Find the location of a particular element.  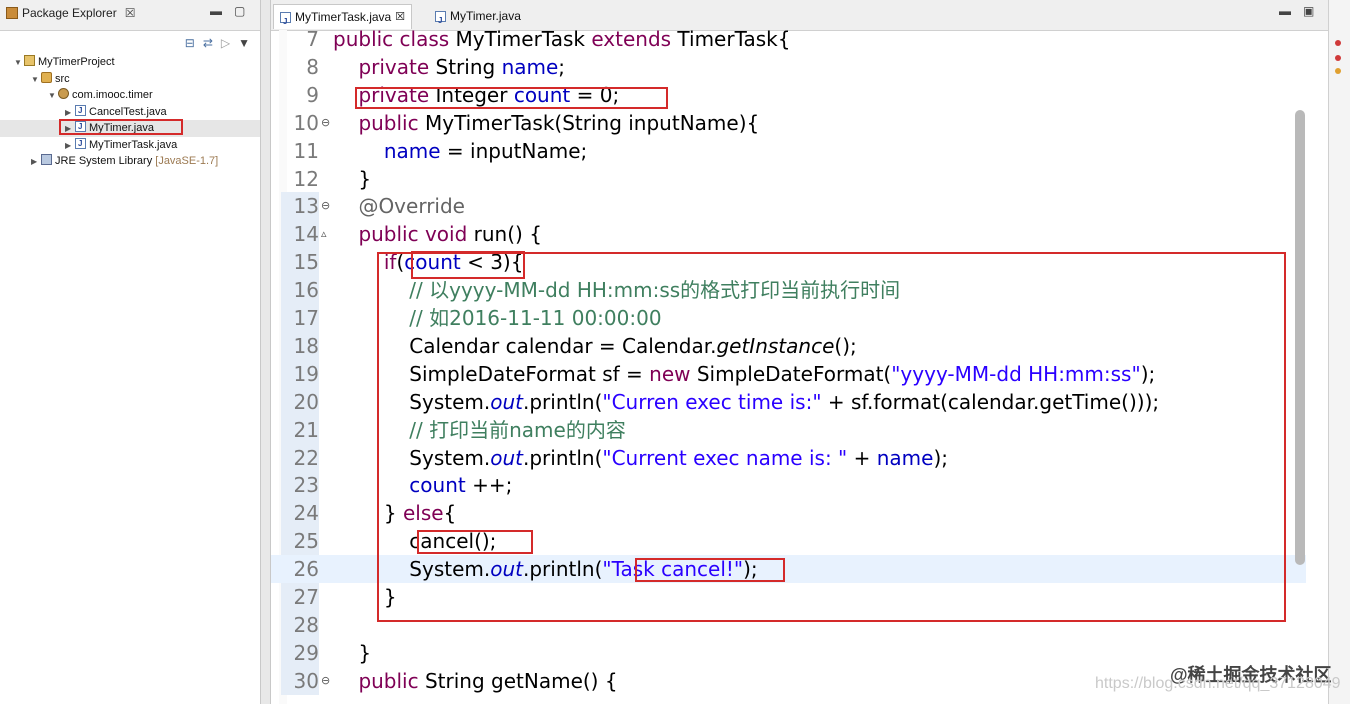

override-marker-icon: ▵ is located at coordinates (324, 234).